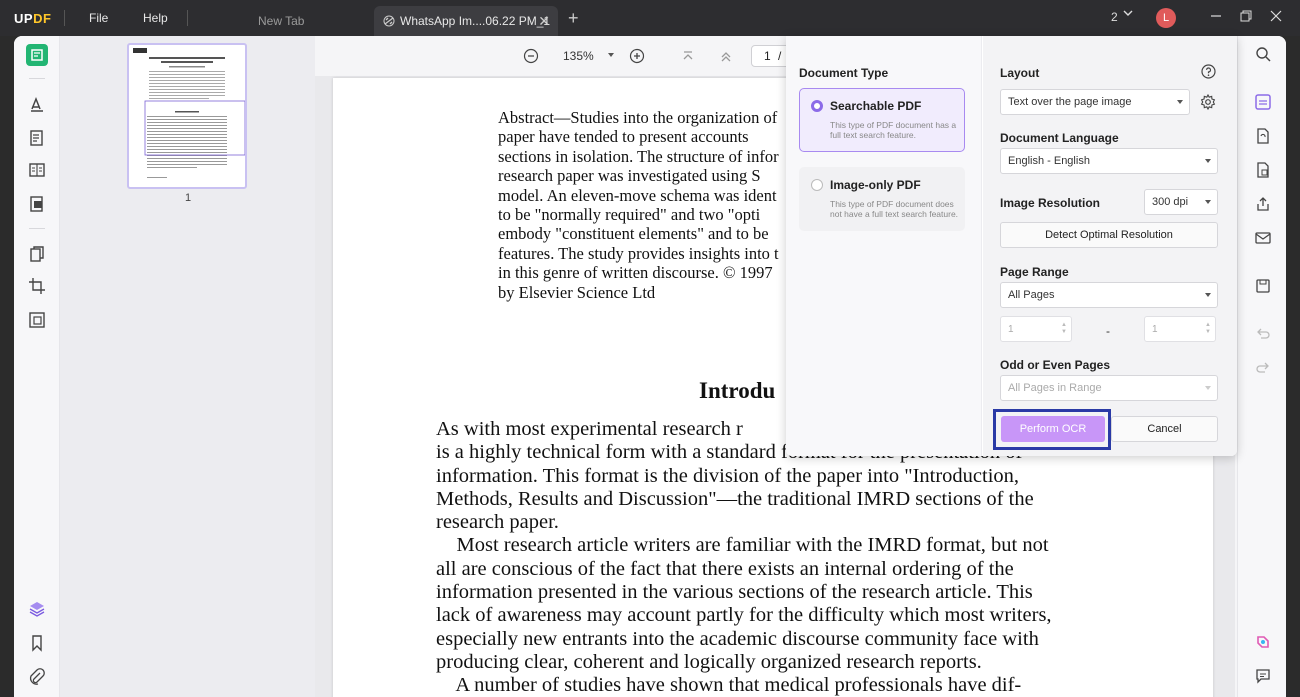 The image size is (1300, 697). What do you see at coordinates (1208, 71) in the screenshot?
I see `help-icon` at bounding box center [1208, 71].